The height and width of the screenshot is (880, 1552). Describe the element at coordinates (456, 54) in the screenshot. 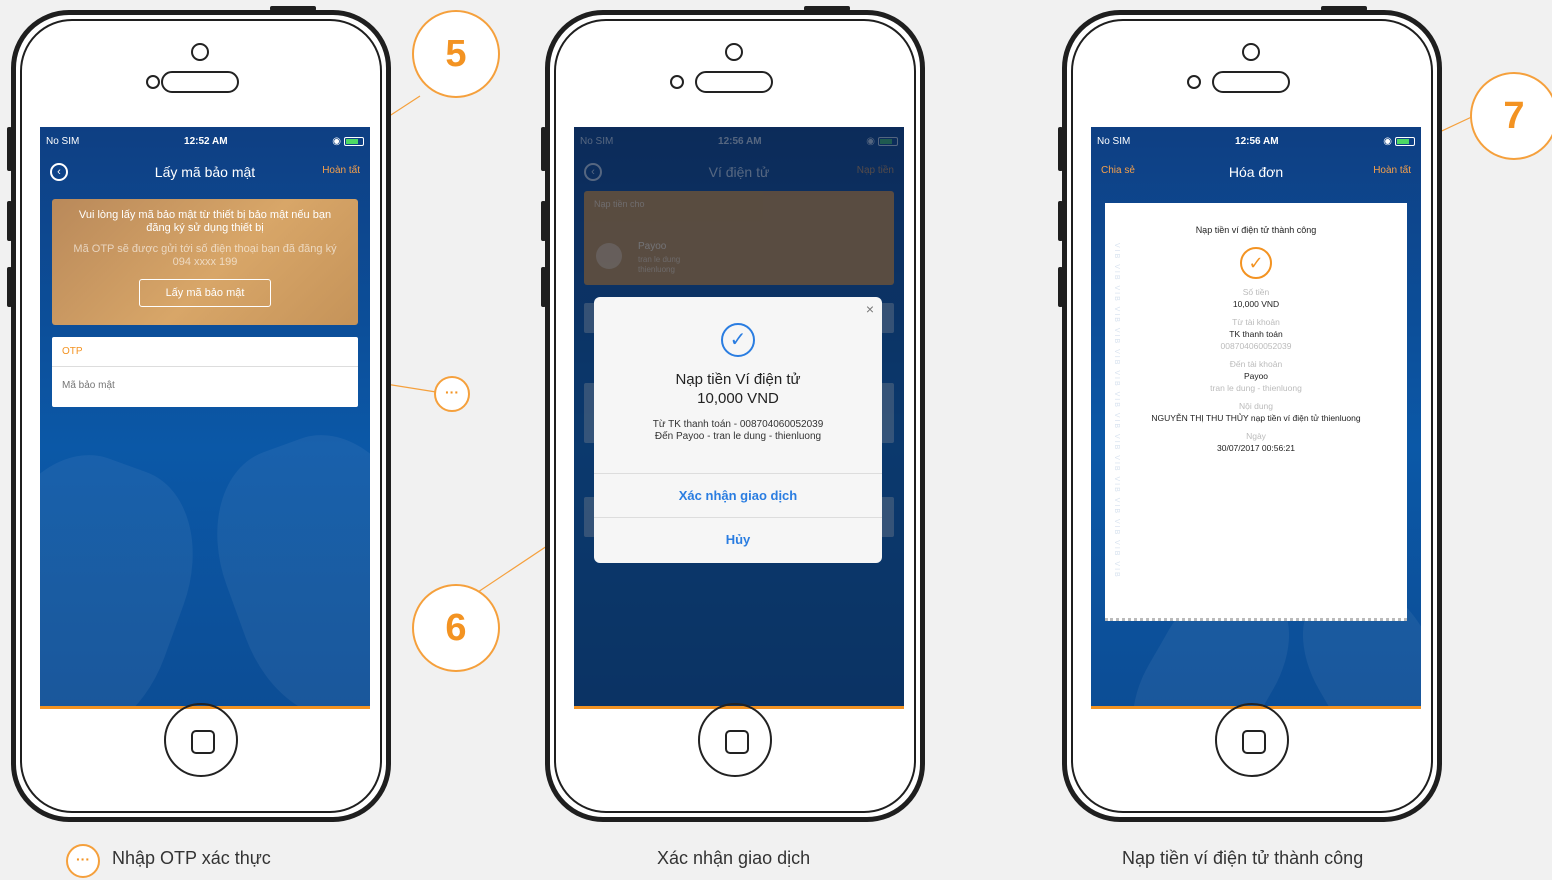

I see `step-badge-5: 5` at that location.